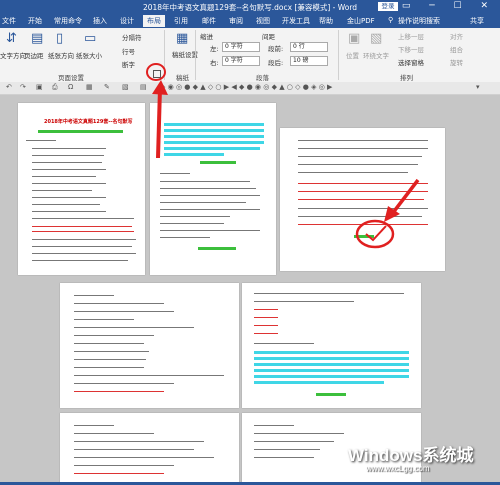 This screenshot has height=485, width=500. I want to click on windows-logo-icon, so click(332, 455).